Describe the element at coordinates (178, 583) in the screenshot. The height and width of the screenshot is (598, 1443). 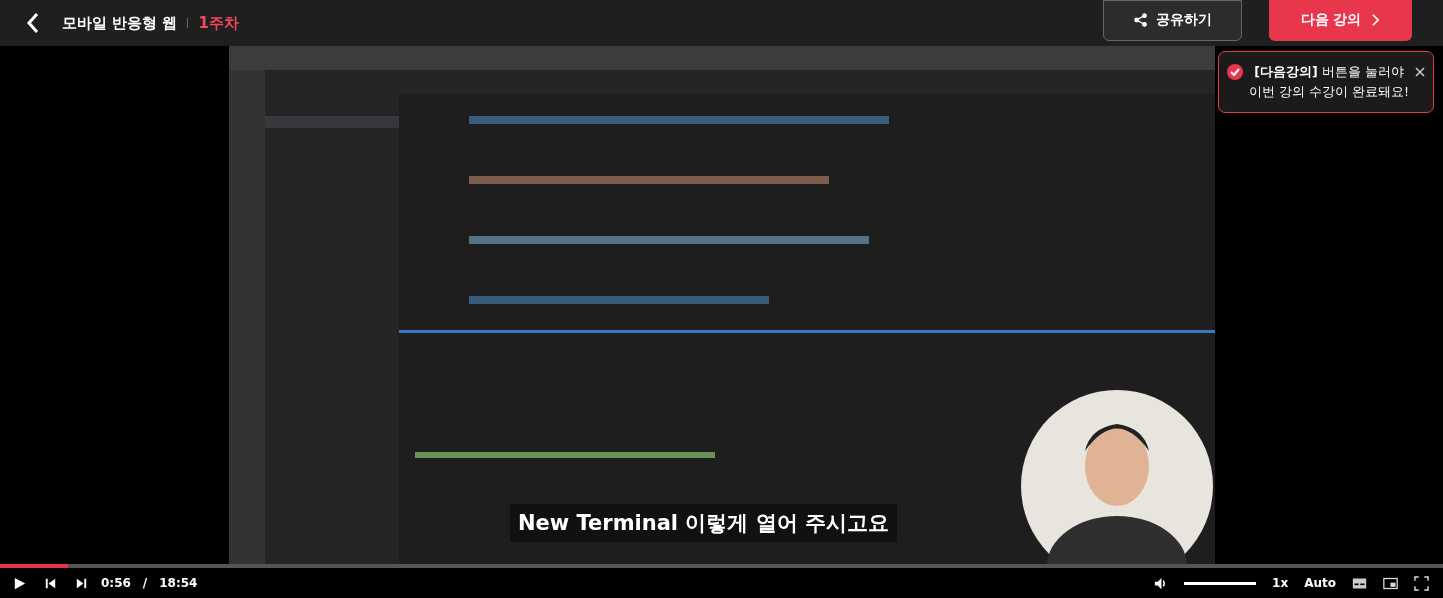
I see `duration: 18:54` at that location.